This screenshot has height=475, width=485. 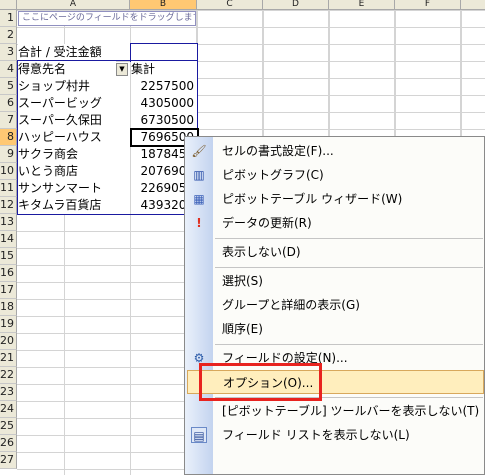 I want to click on menu-item-pivot-chart: ▥ ピボットグラフ(C), so click(x=335, y=175).